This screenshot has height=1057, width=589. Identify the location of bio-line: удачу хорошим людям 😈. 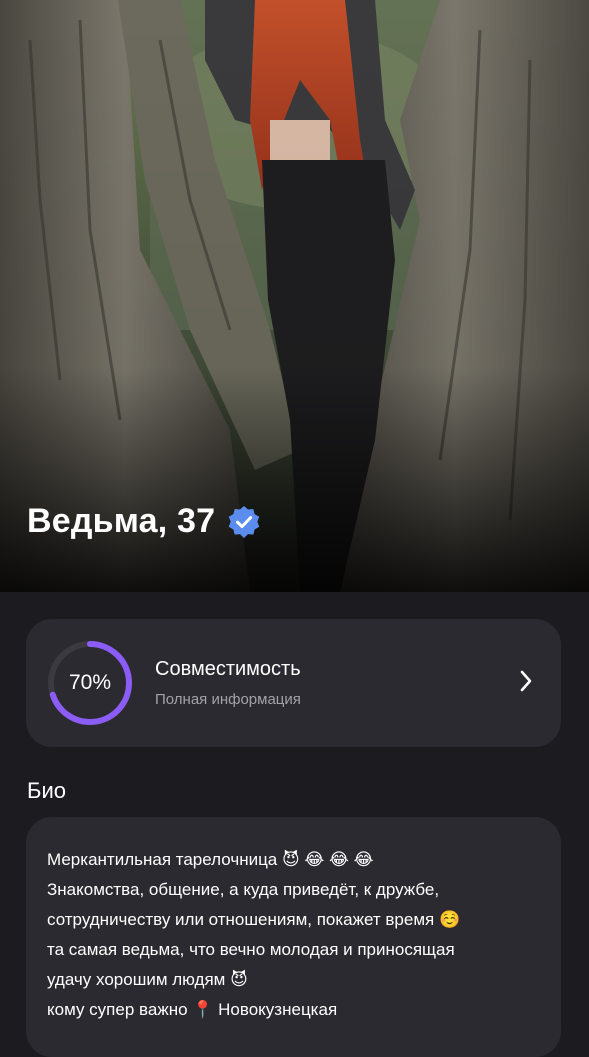
(147, 979).